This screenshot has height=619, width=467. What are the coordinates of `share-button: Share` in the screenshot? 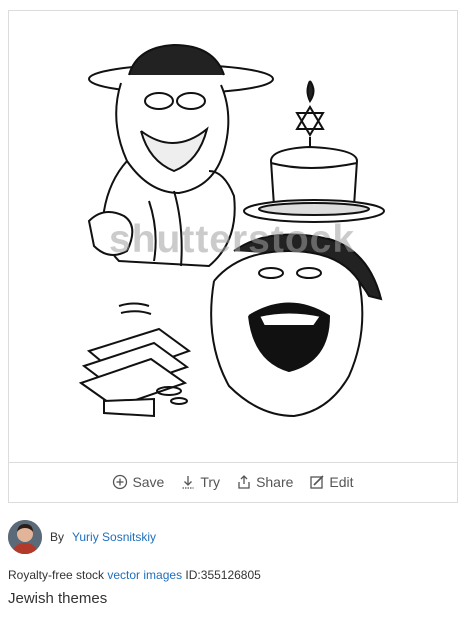 It's located at (264, 482).